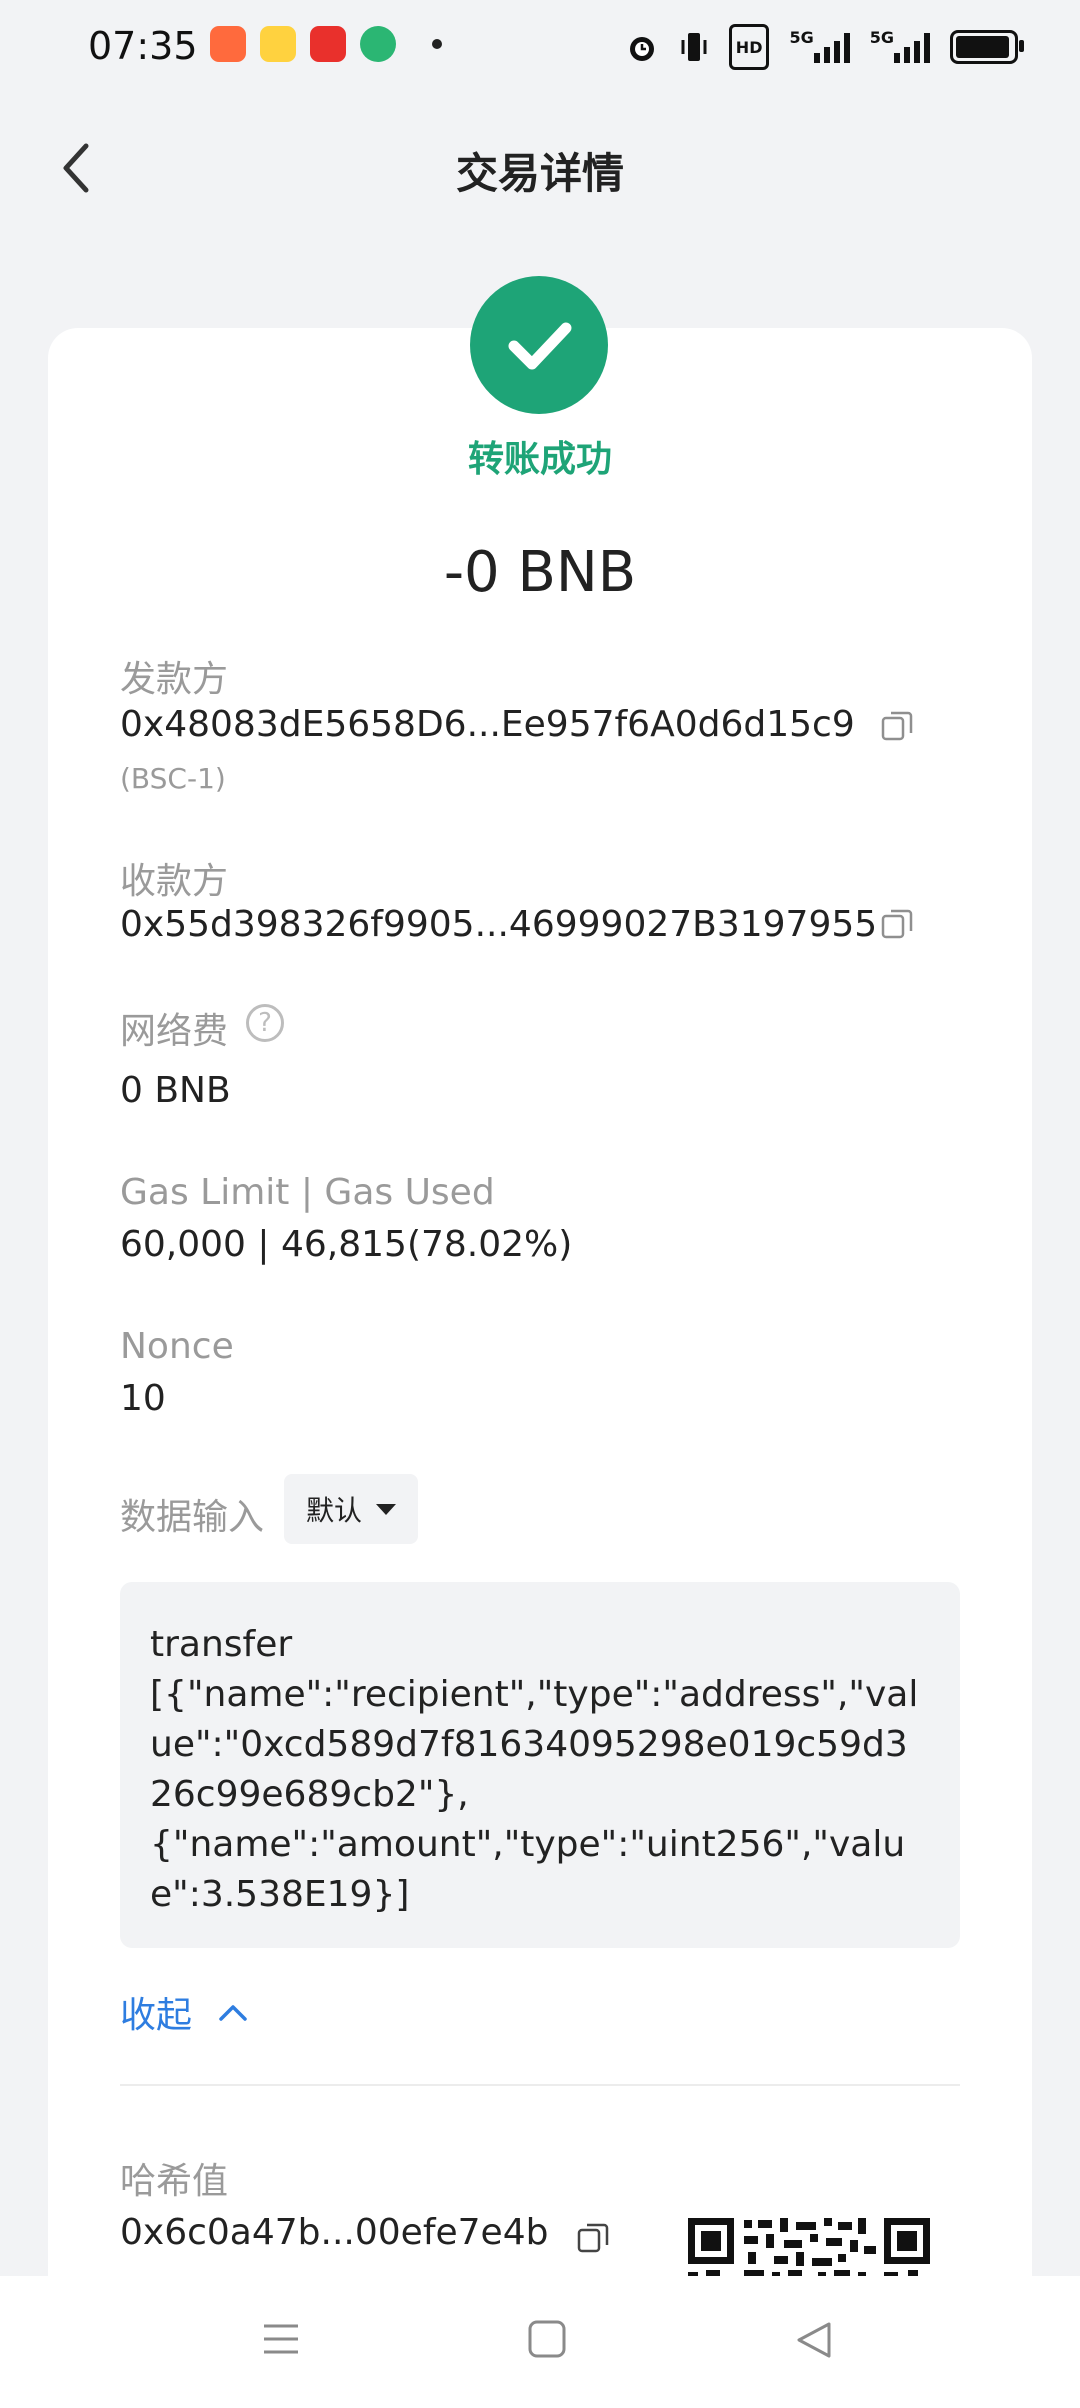 The width and height of the screenshot is (1080, 2408). What do you see at coordinates (487, 724) in the screenshot?
I see `sender-address: 0x48083dE5658D6...Ee957f6A0d6d15c9` at bounding box center [487, 724].